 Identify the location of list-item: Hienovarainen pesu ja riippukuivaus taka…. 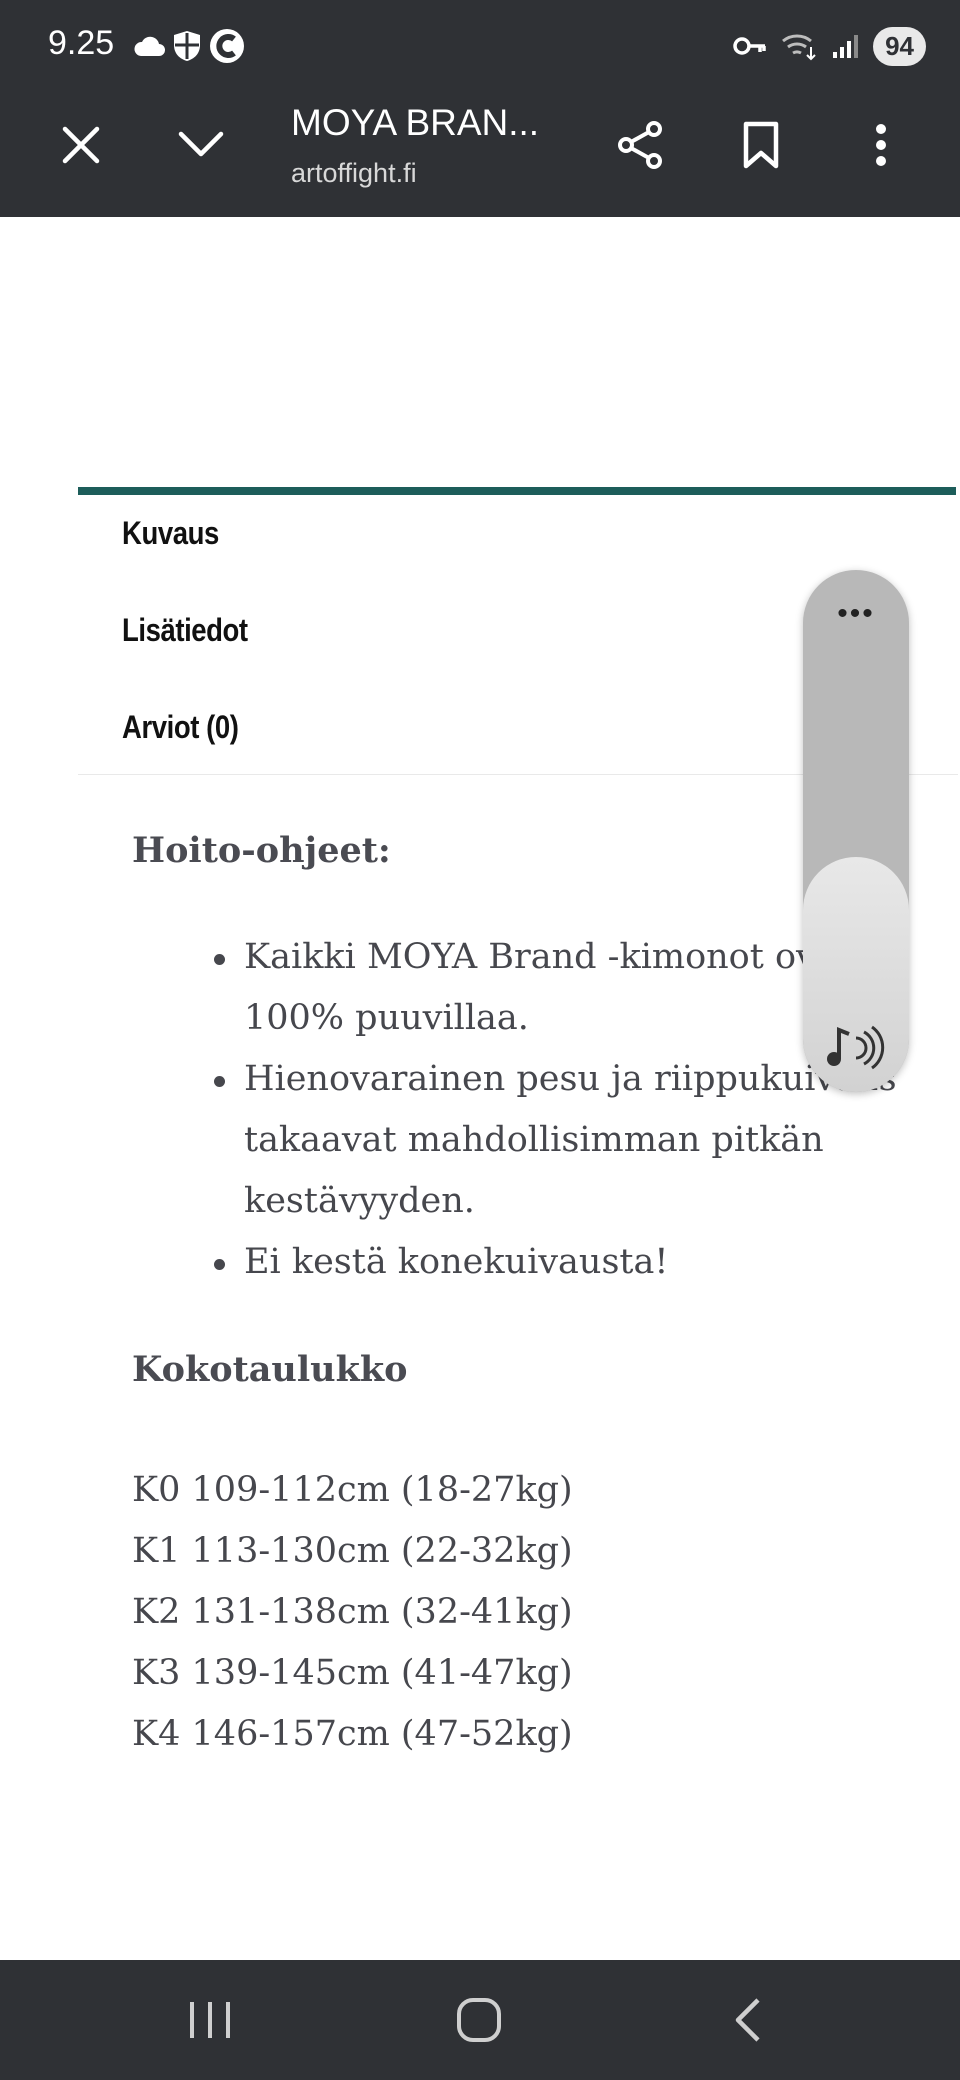
(563, 1140).